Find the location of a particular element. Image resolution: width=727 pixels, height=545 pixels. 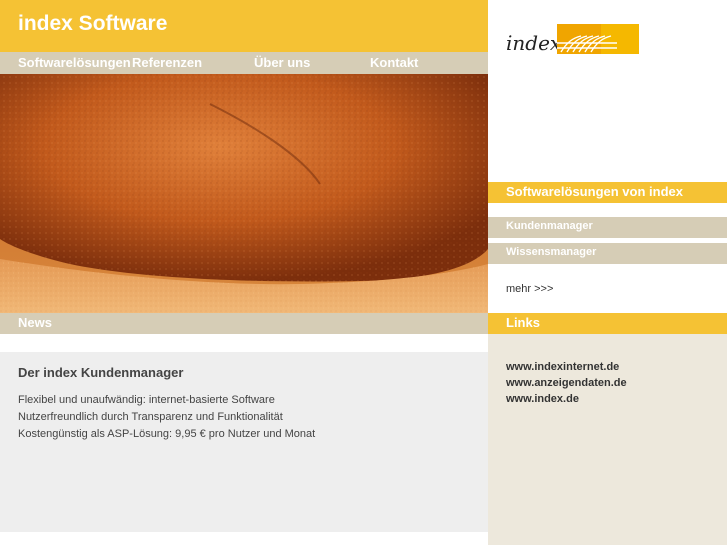

news-content-panel-lower is located at coordinates (252, 493).